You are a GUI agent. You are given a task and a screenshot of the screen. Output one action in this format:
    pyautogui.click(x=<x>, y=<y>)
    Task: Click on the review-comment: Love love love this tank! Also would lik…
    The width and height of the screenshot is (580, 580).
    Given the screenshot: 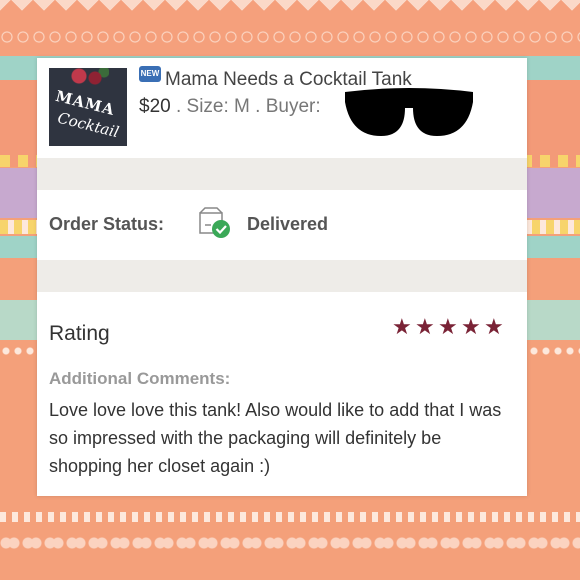 What is the action you would take?
    pyautogui.click(x=275, y=438)
    